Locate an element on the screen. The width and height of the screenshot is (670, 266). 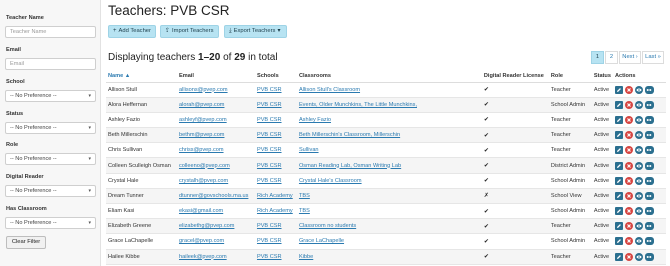
email-link: chriss@pvep.com is located at coordinates (201, 150).